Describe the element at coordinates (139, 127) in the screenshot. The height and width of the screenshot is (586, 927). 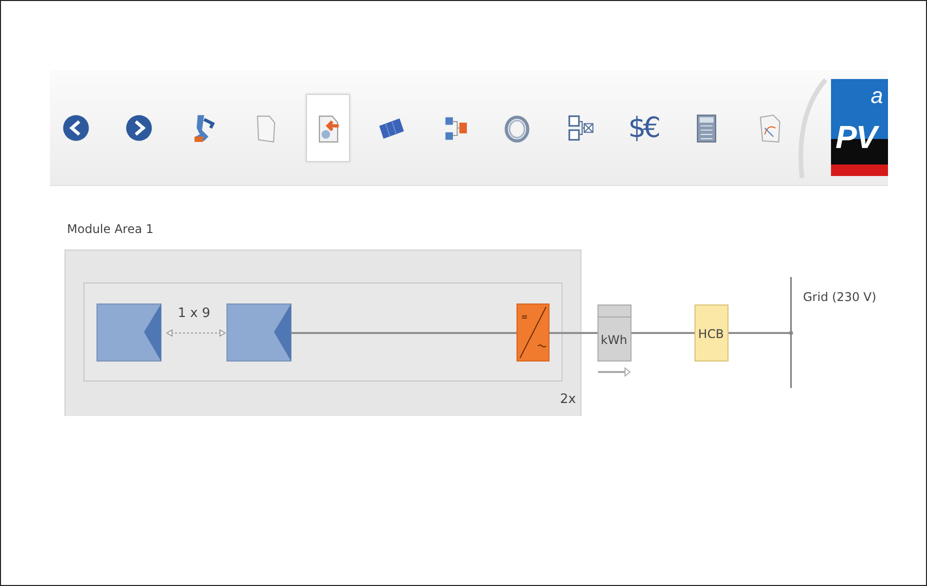
I see `forward-icon` at that location.